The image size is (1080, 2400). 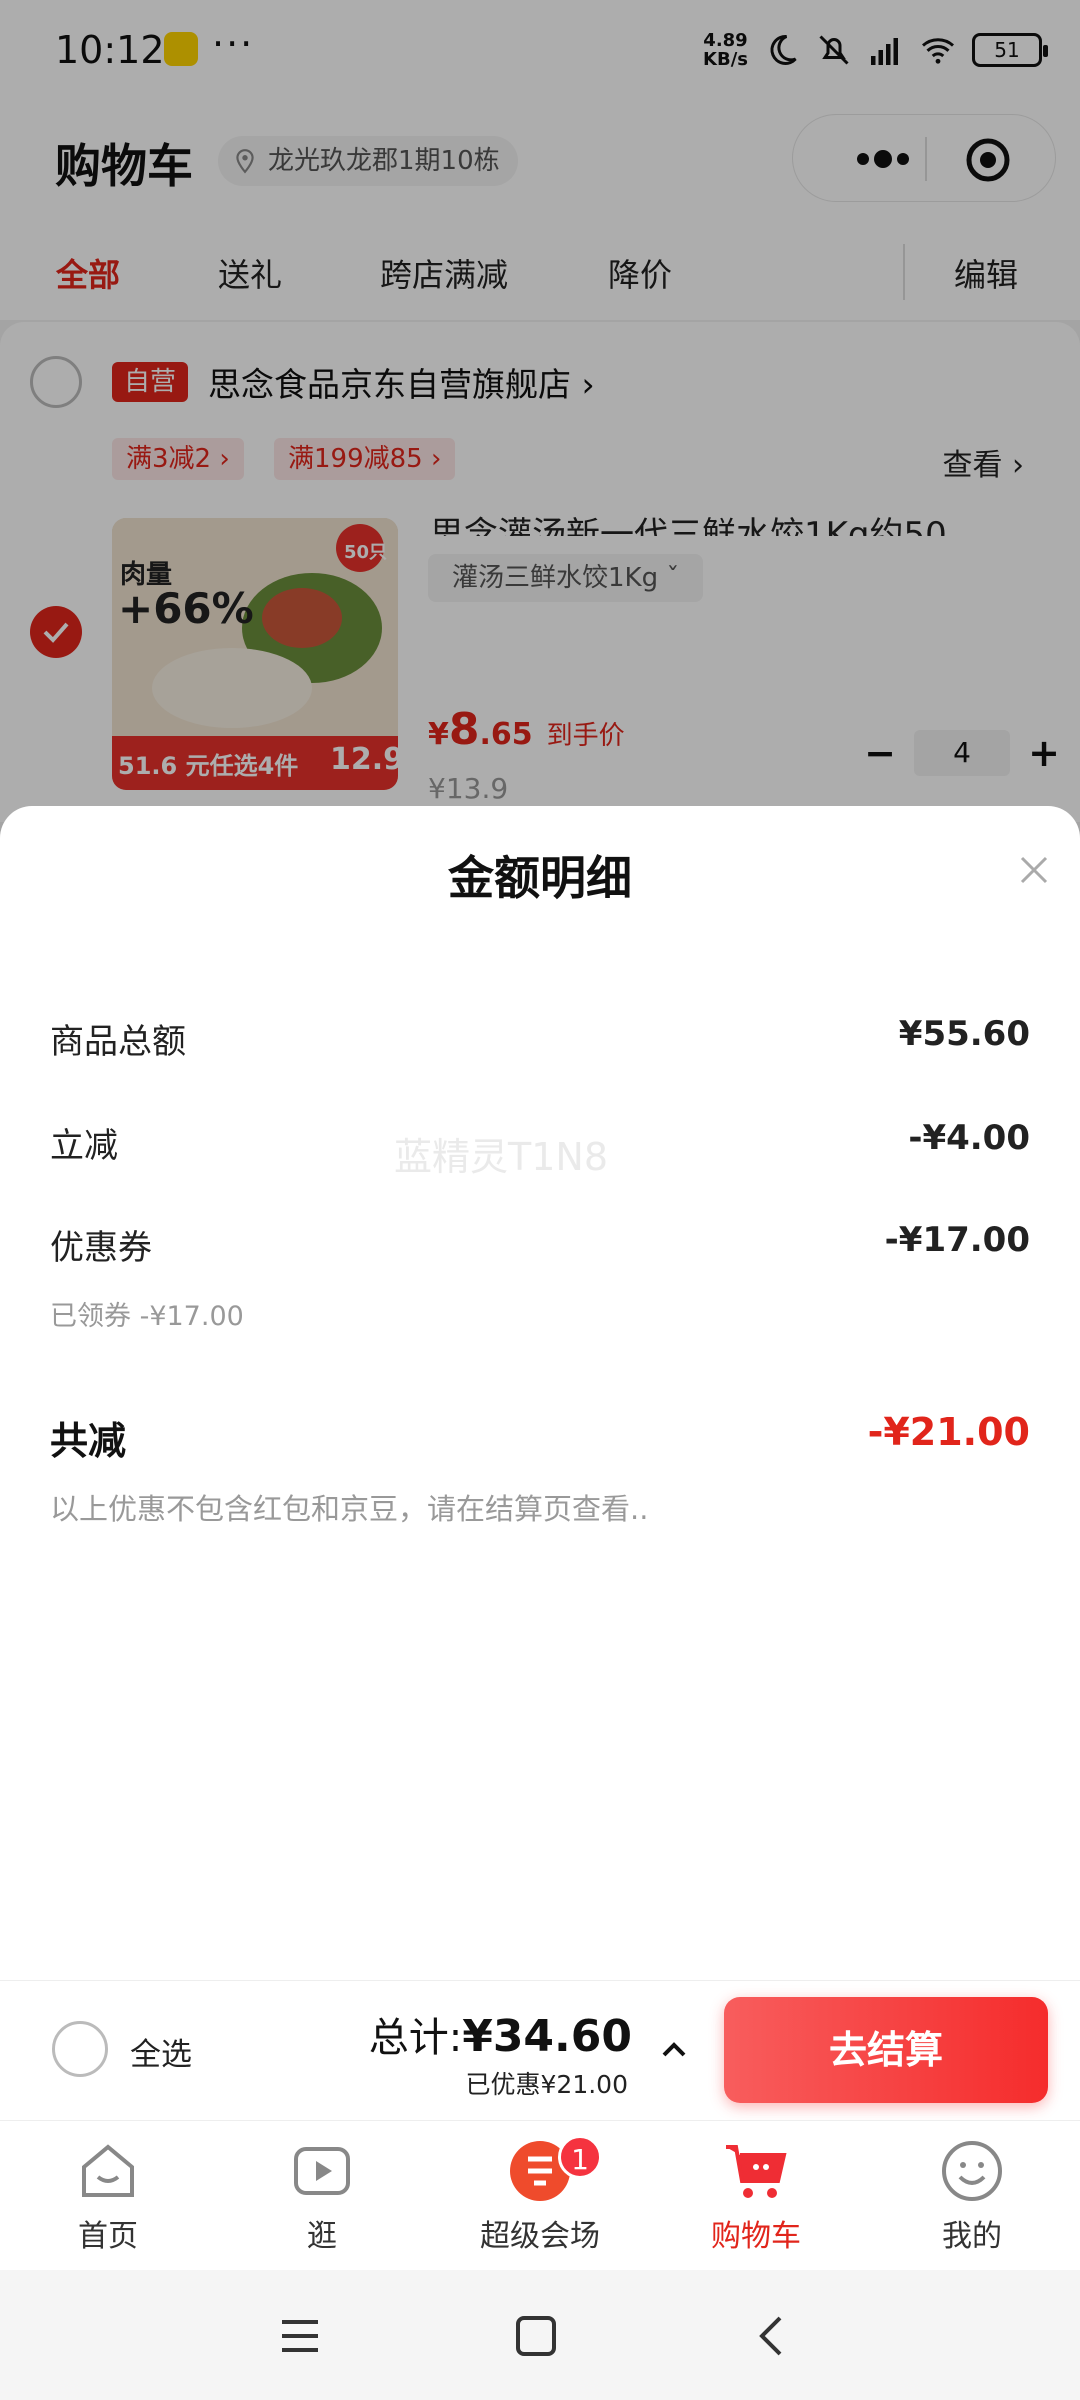 I want to click on chevron-up-icon, so click(x=674, y=2049).